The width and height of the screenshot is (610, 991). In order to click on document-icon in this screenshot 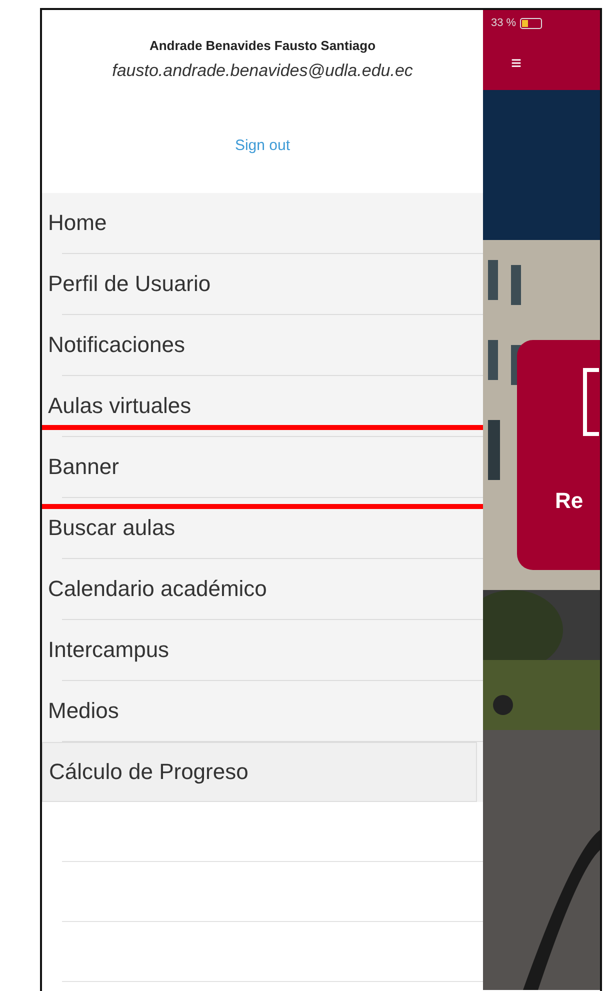, I will do `click(591, 402)`.